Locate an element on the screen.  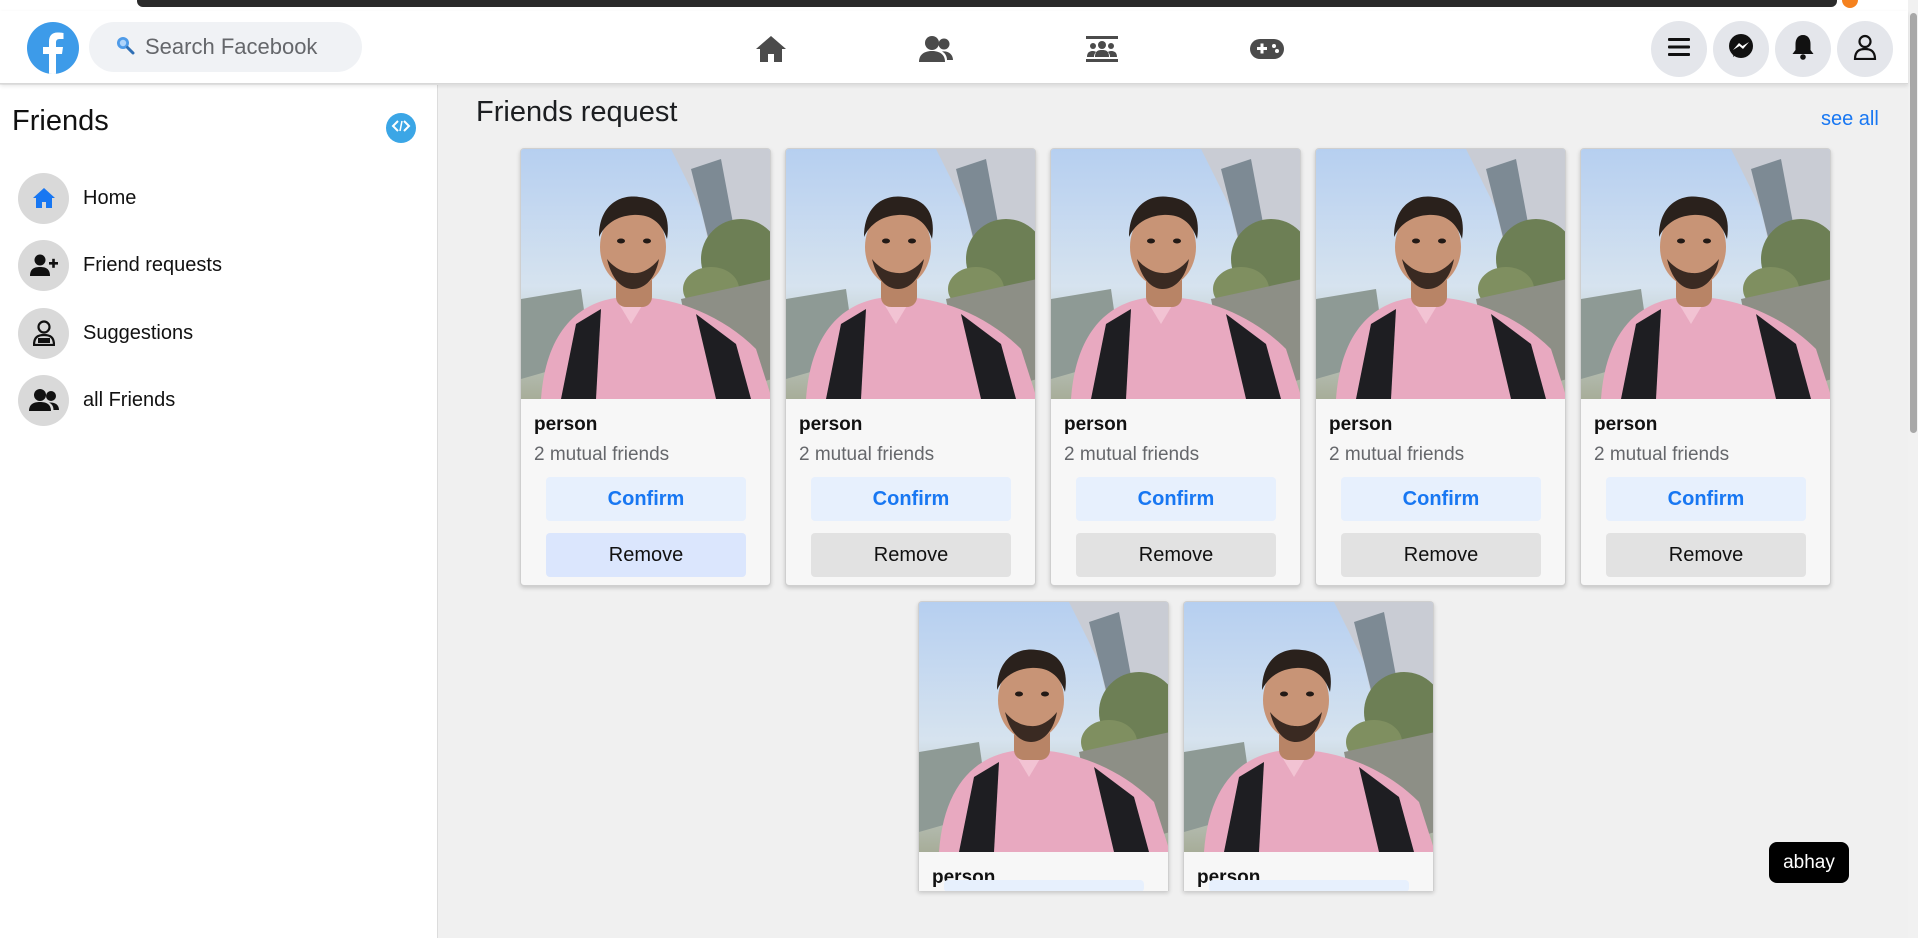
groups-icon is located at coordinates (1102, 49).